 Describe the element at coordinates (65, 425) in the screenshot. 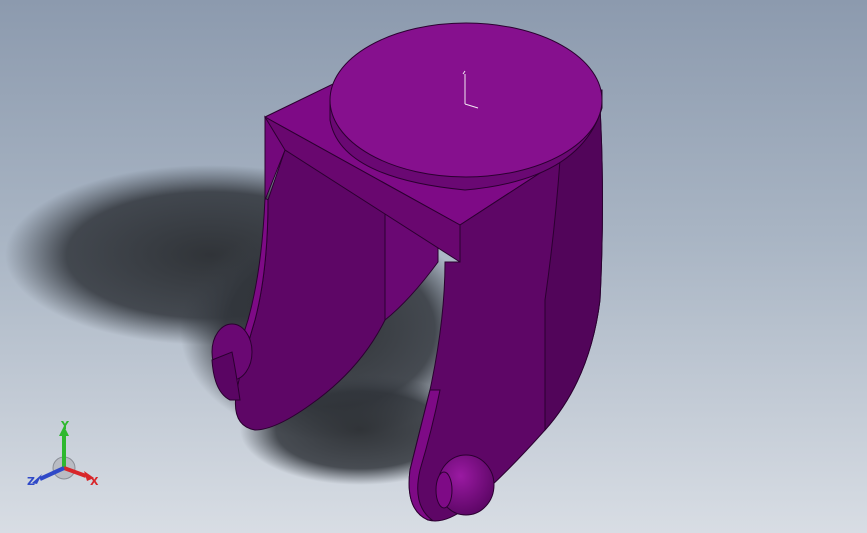

I see `y-axis-label: Y` at that location.